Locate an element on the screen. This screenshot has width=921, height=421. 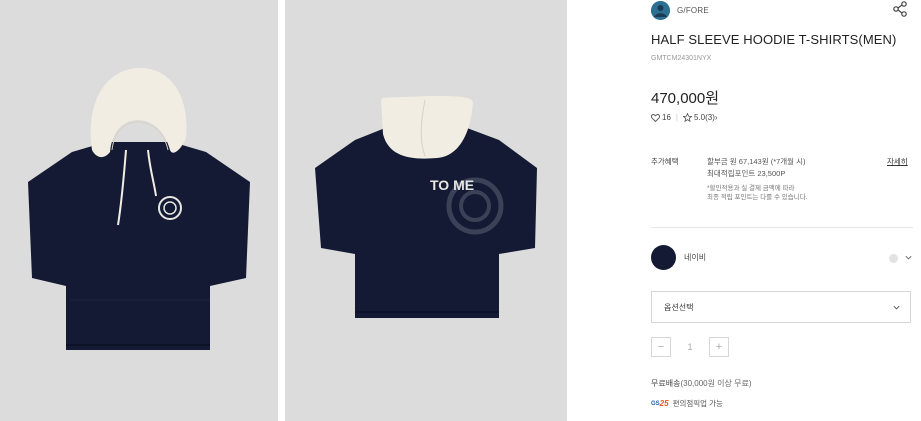
product-title: HALF SLEEVE HOODIE T-SHIRTS(MEN) is located at coordinates (774, 39).